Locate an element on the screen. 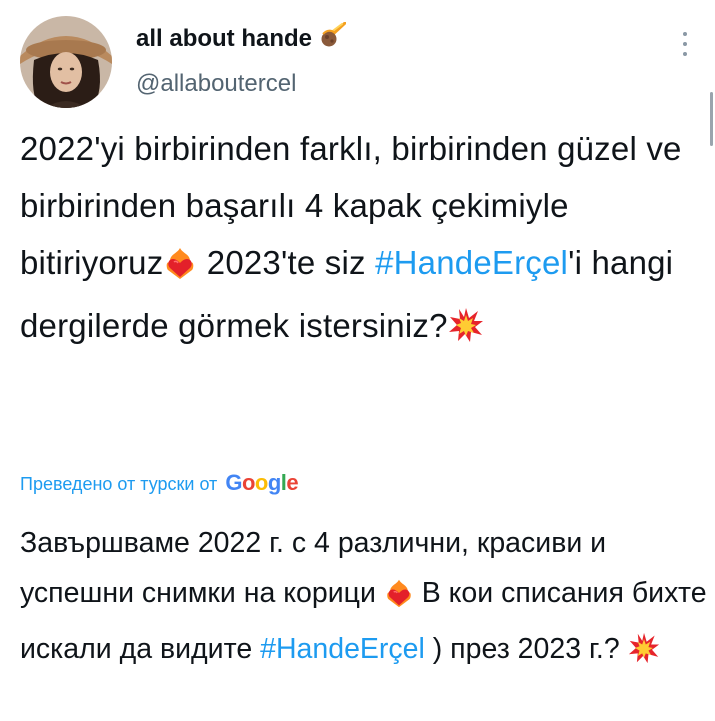  translated-by-link: Преведено от турски от Google is located at coordinates (159, 483).